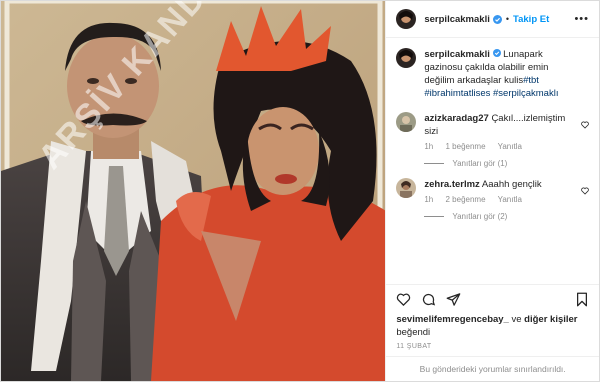 The image size is (600, 382). What do you see at coordinates (525, 93) in the screenshot?
I see `hashtag-serpilcakmakli: #serpilçakmaklı` at bounding box center [525, 93].